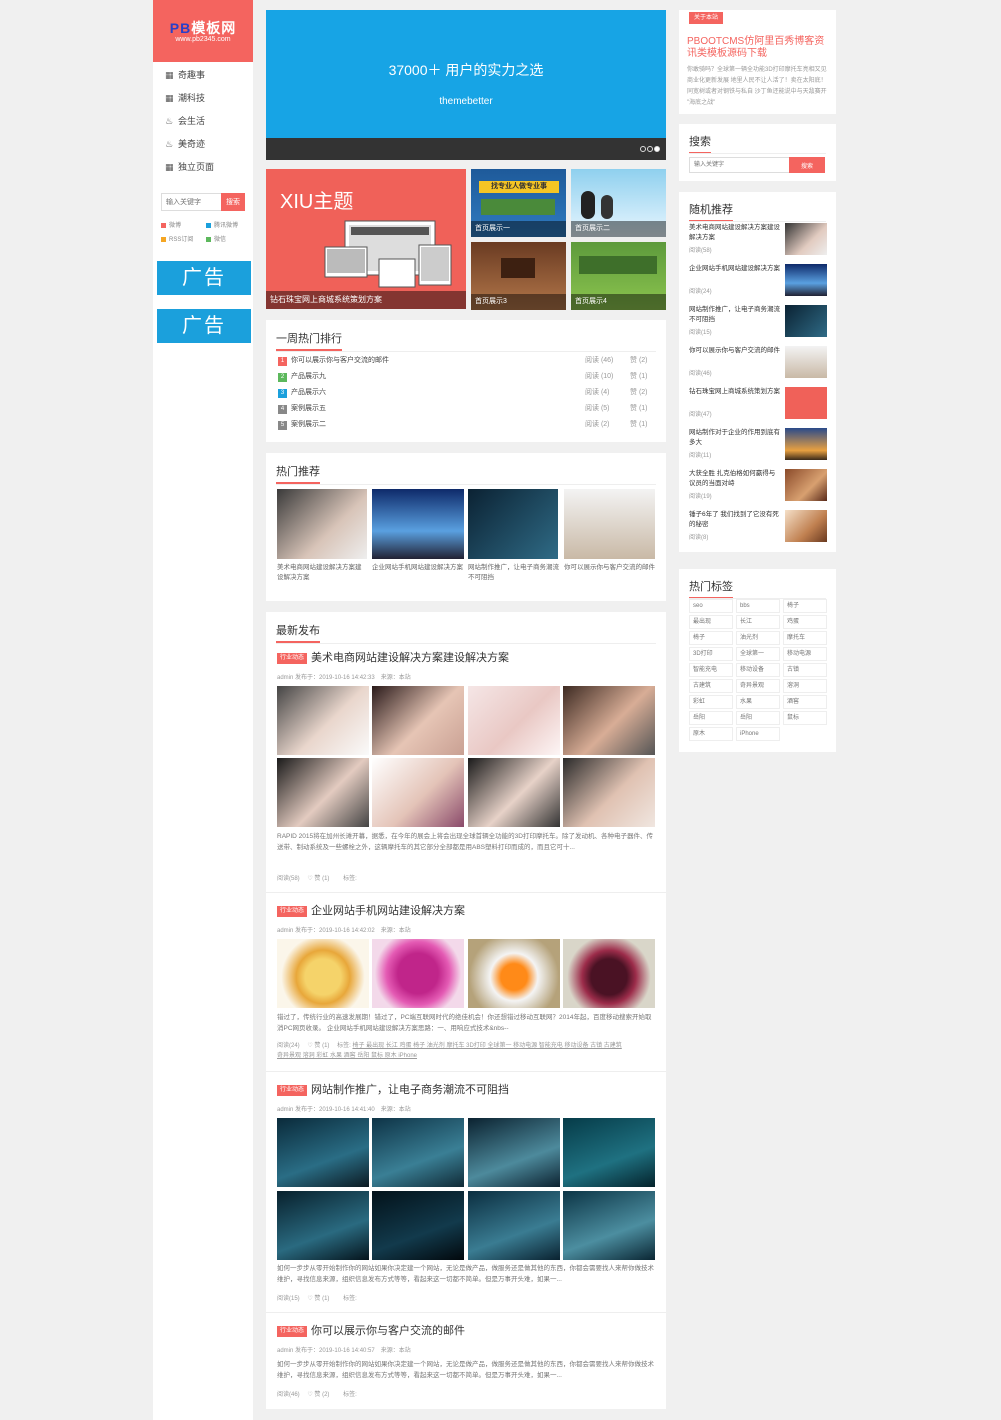 This screenshot has height=1420, width=1001. What do you see at coordinates (371, 1331) in the screenshot?
I see `post-title: 行业动态 你可以展示你与客户交流的邮件` at bounding box center [371, 1331].